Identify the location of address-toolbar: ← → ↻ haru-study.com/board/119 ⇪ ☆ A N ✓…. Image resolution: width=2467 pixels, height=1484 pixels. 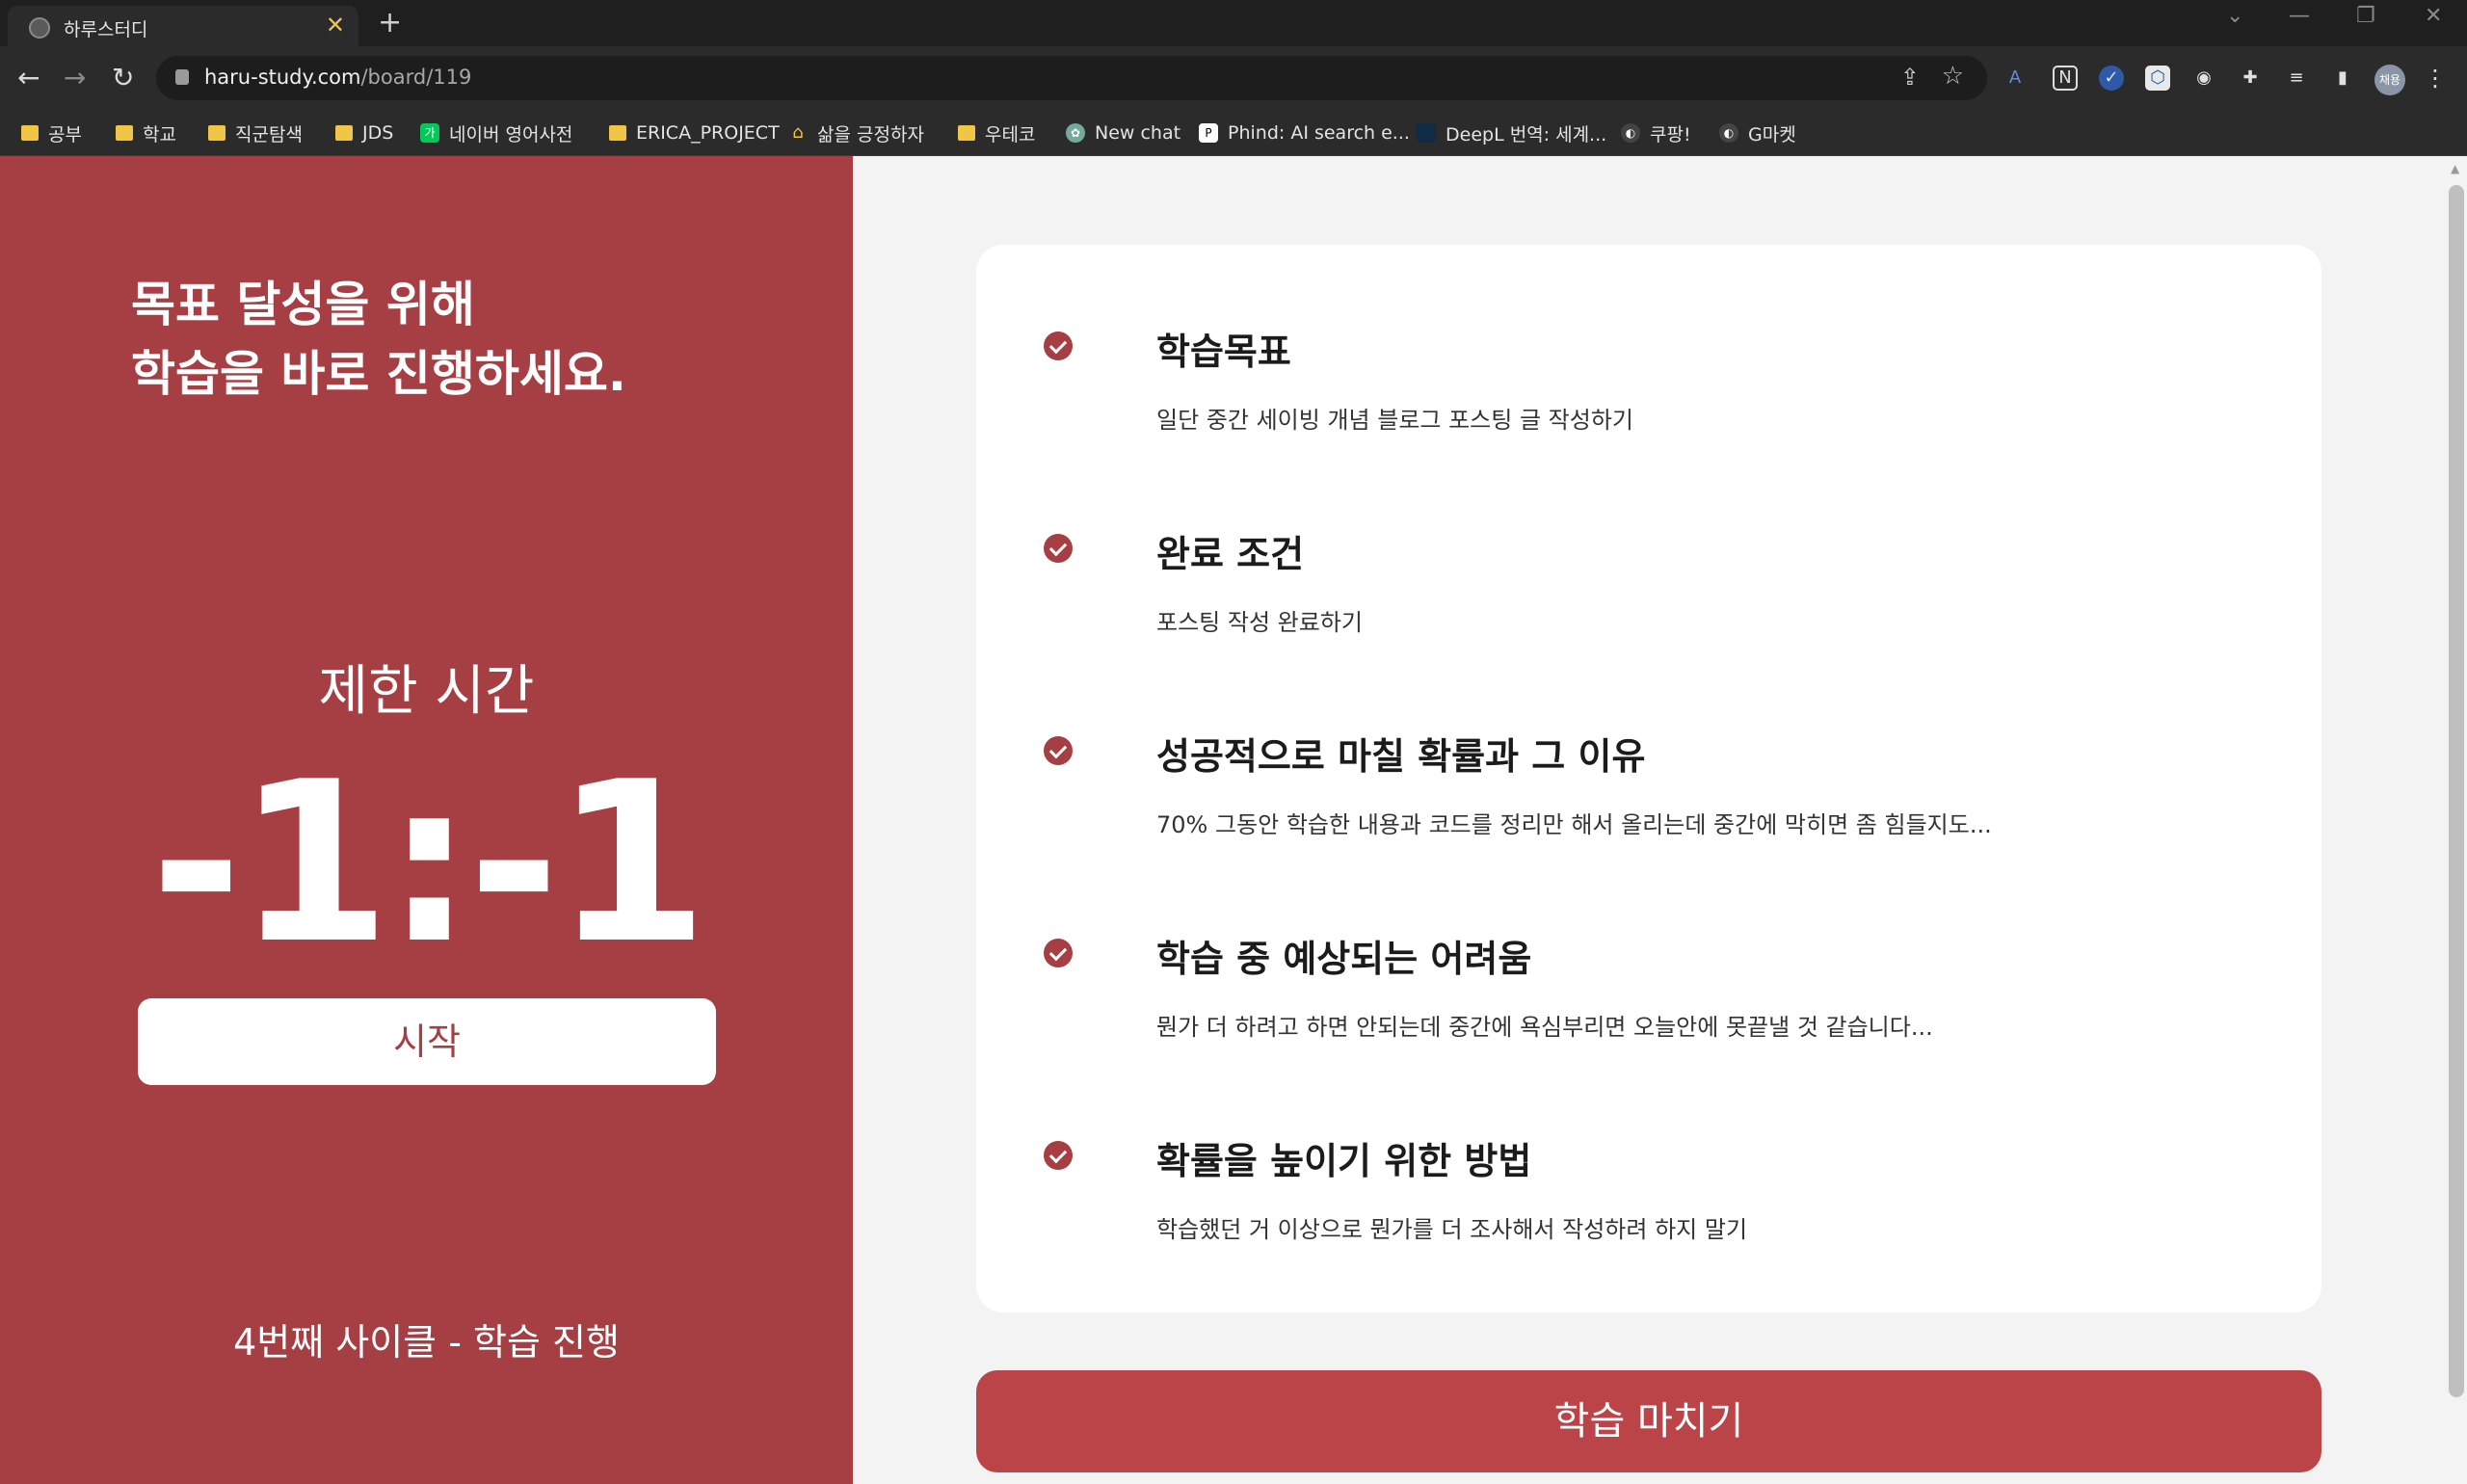
(1233, 78).